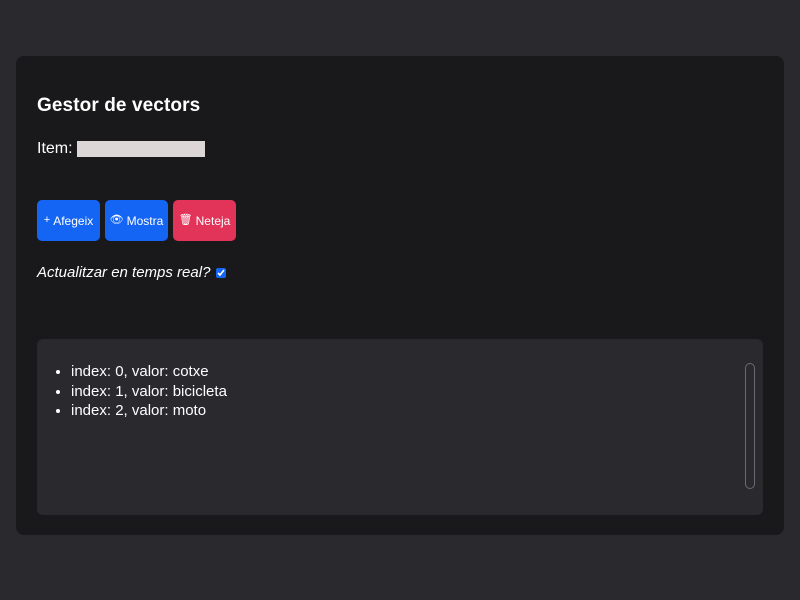  I want to click on show-button-label: Mostra, so click(145, 220).